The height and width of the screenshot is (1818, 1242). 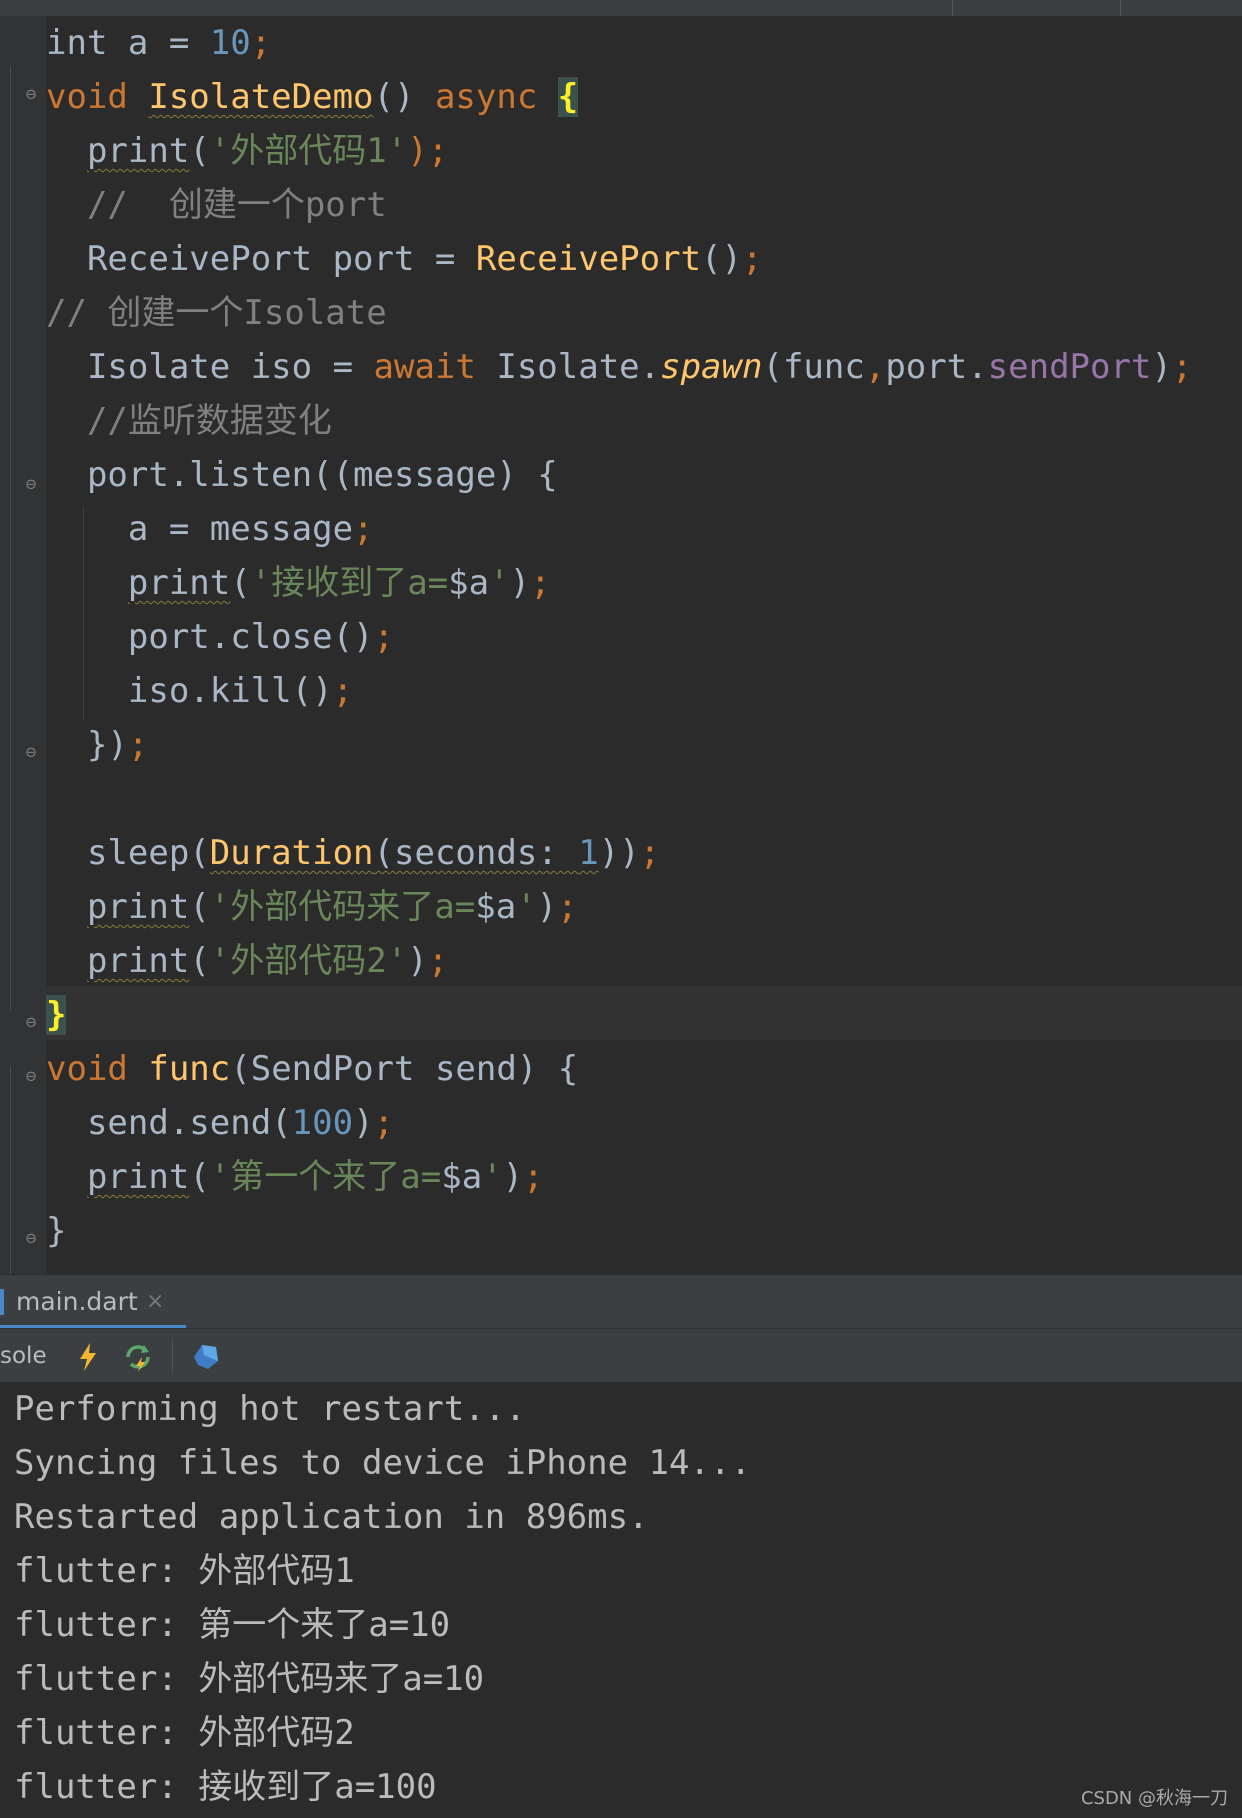 I want to click on tab-main-dart: main.dart ×, so click(x=93, y=1302).